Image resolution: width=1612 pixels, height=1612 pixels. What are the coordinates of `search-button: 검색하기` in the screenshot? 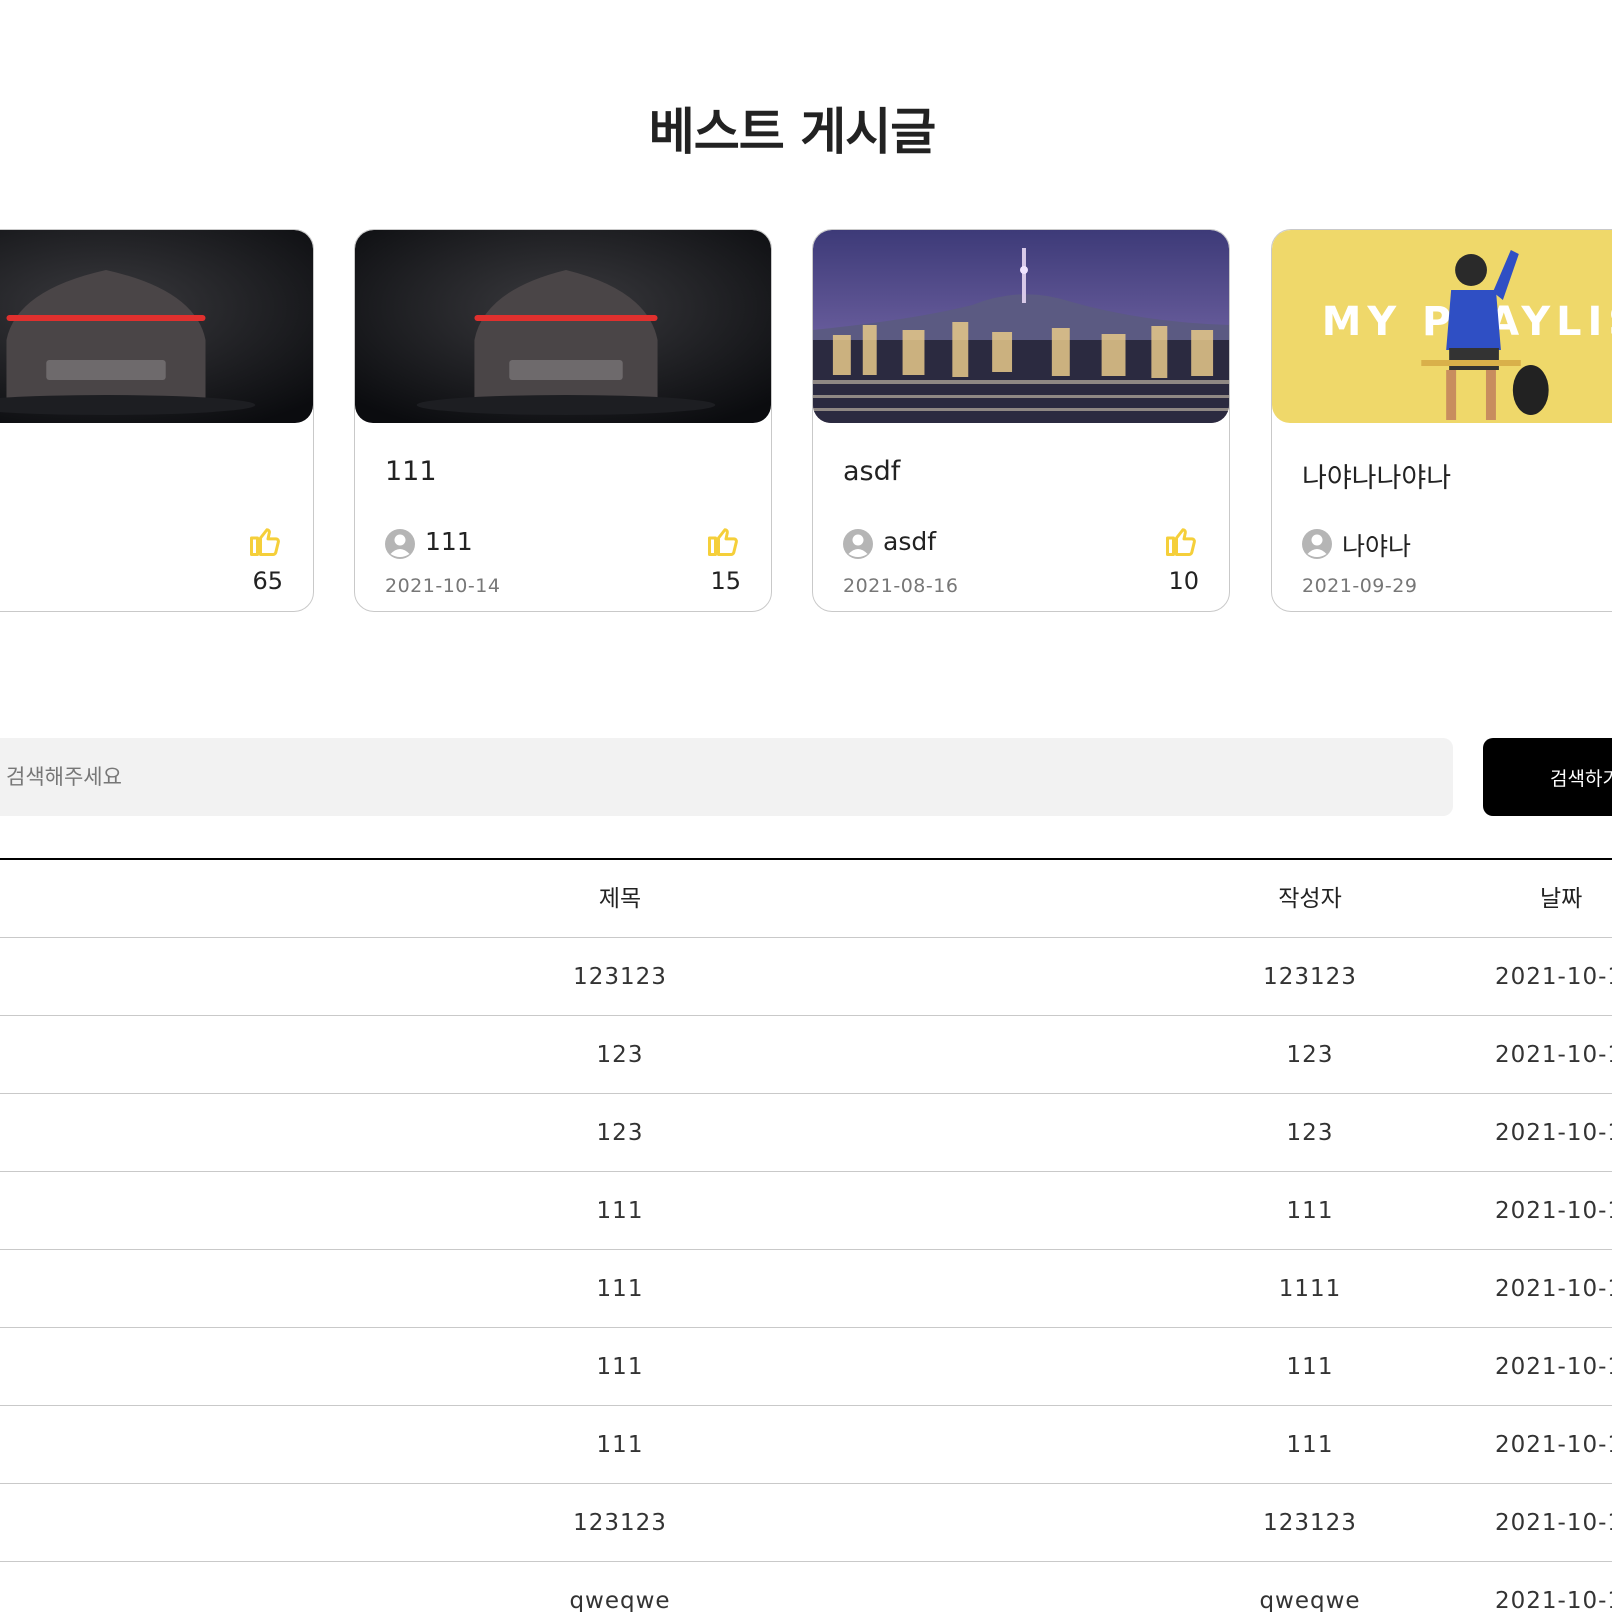 It's located at (1547, 777).